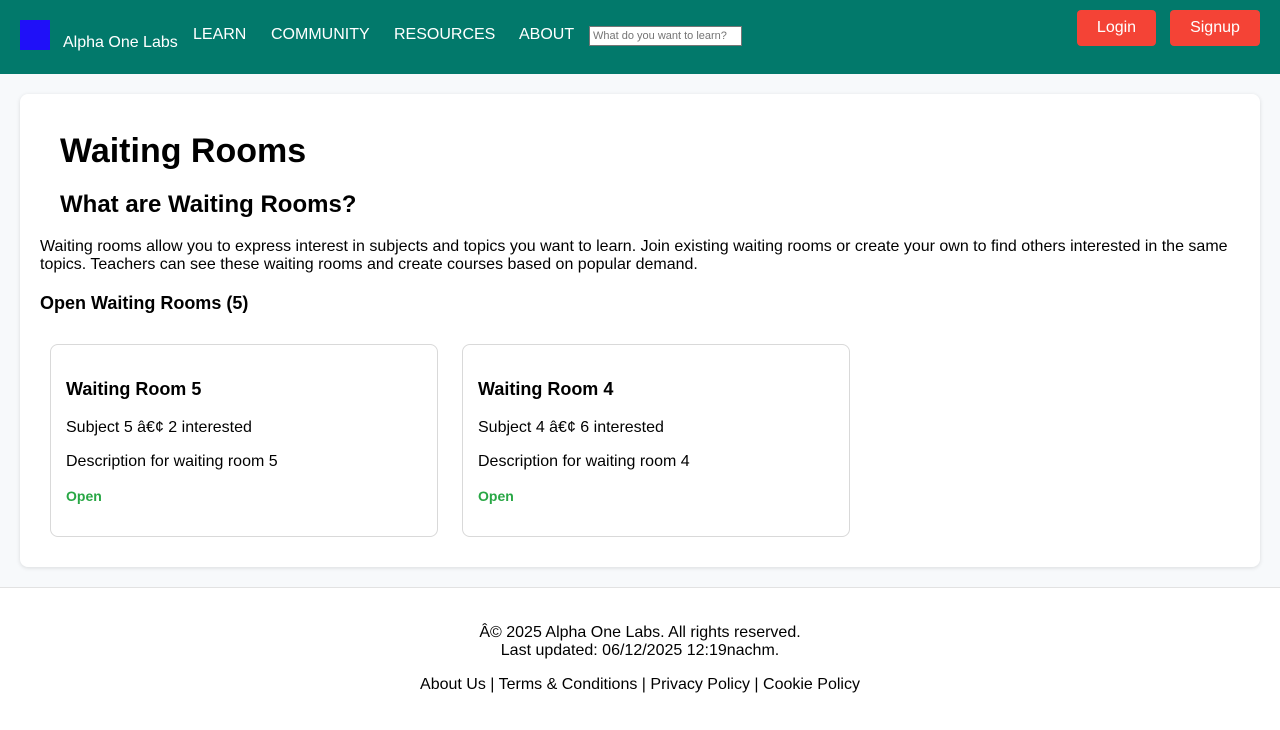 This screenshot has width=1280, height=730. I want to click on open-rooms-heading: Open Waiting Rooms (5), so click(144, 303).